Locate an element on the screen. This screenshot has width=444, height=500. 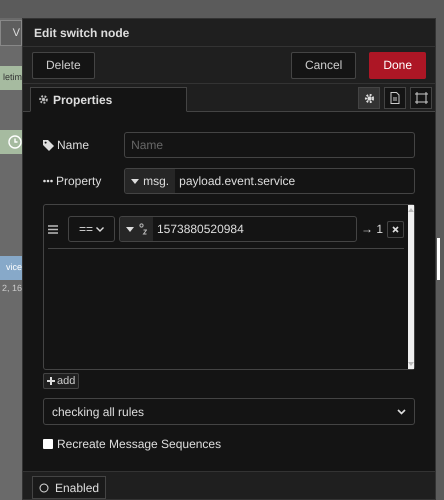
dots-icon is located at coordinates (48, 181).